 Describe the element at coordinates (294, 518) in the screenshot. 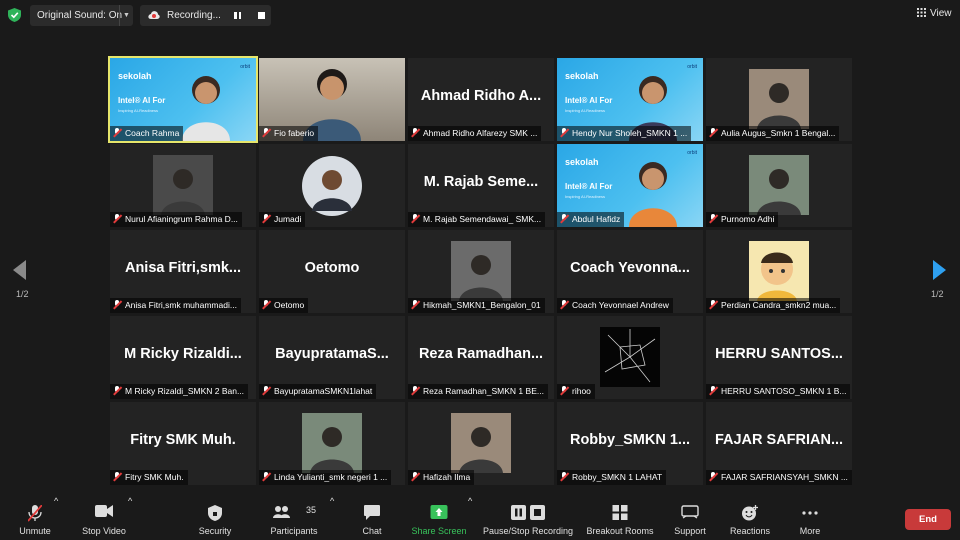

I see `participants-button: 35 Participants` at that location.